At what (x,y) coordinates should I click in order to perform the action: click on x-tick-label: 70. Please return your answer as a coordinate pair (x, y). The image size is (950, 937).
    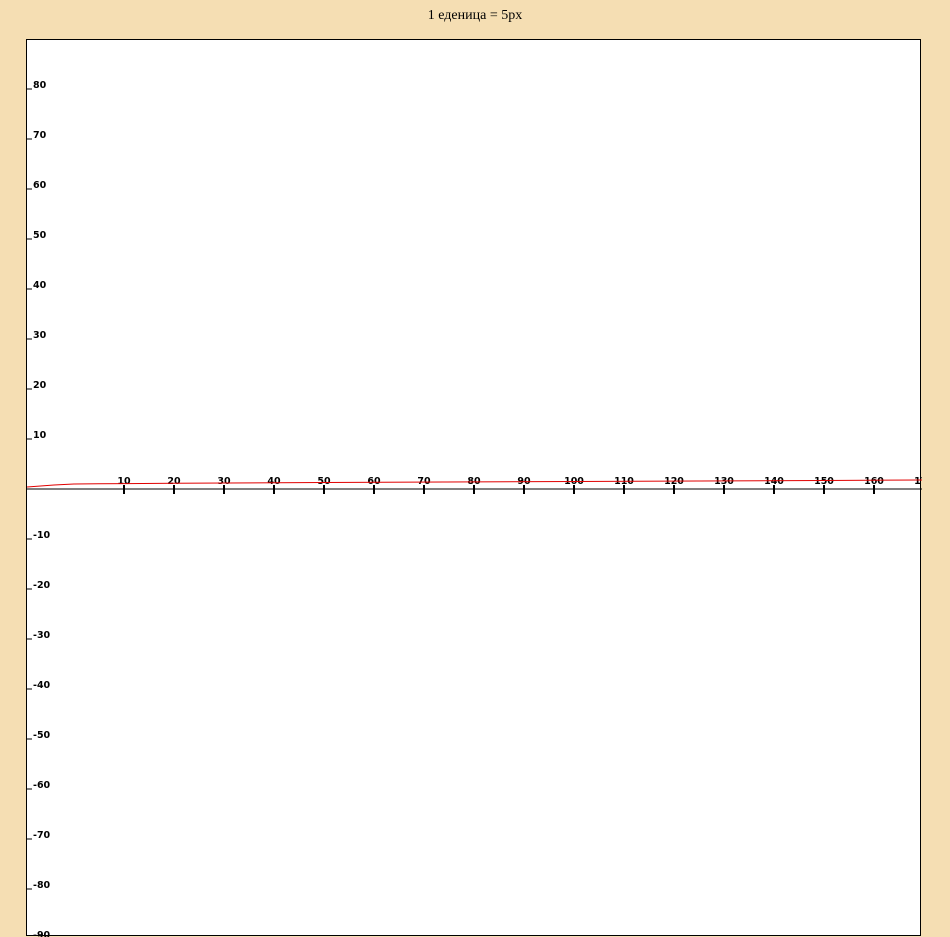
    Looking at the image, I should click on (424, 481).